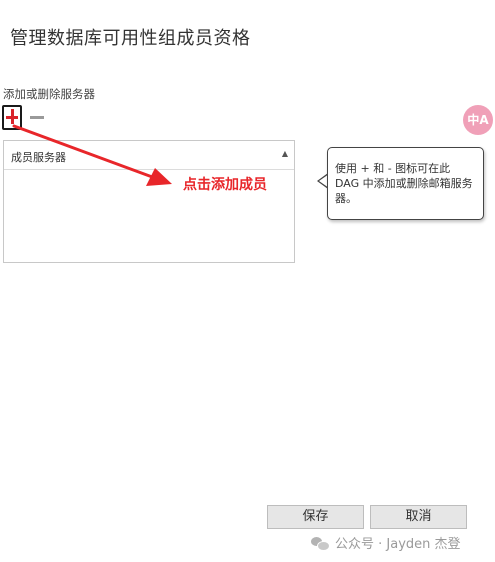 The image size is (495, 562). What do you see at coordinates (398, 544) in the screenshot?
I see `watermark-text: 公众号 · Jayden 杰登` at bounding box center [398, 544].